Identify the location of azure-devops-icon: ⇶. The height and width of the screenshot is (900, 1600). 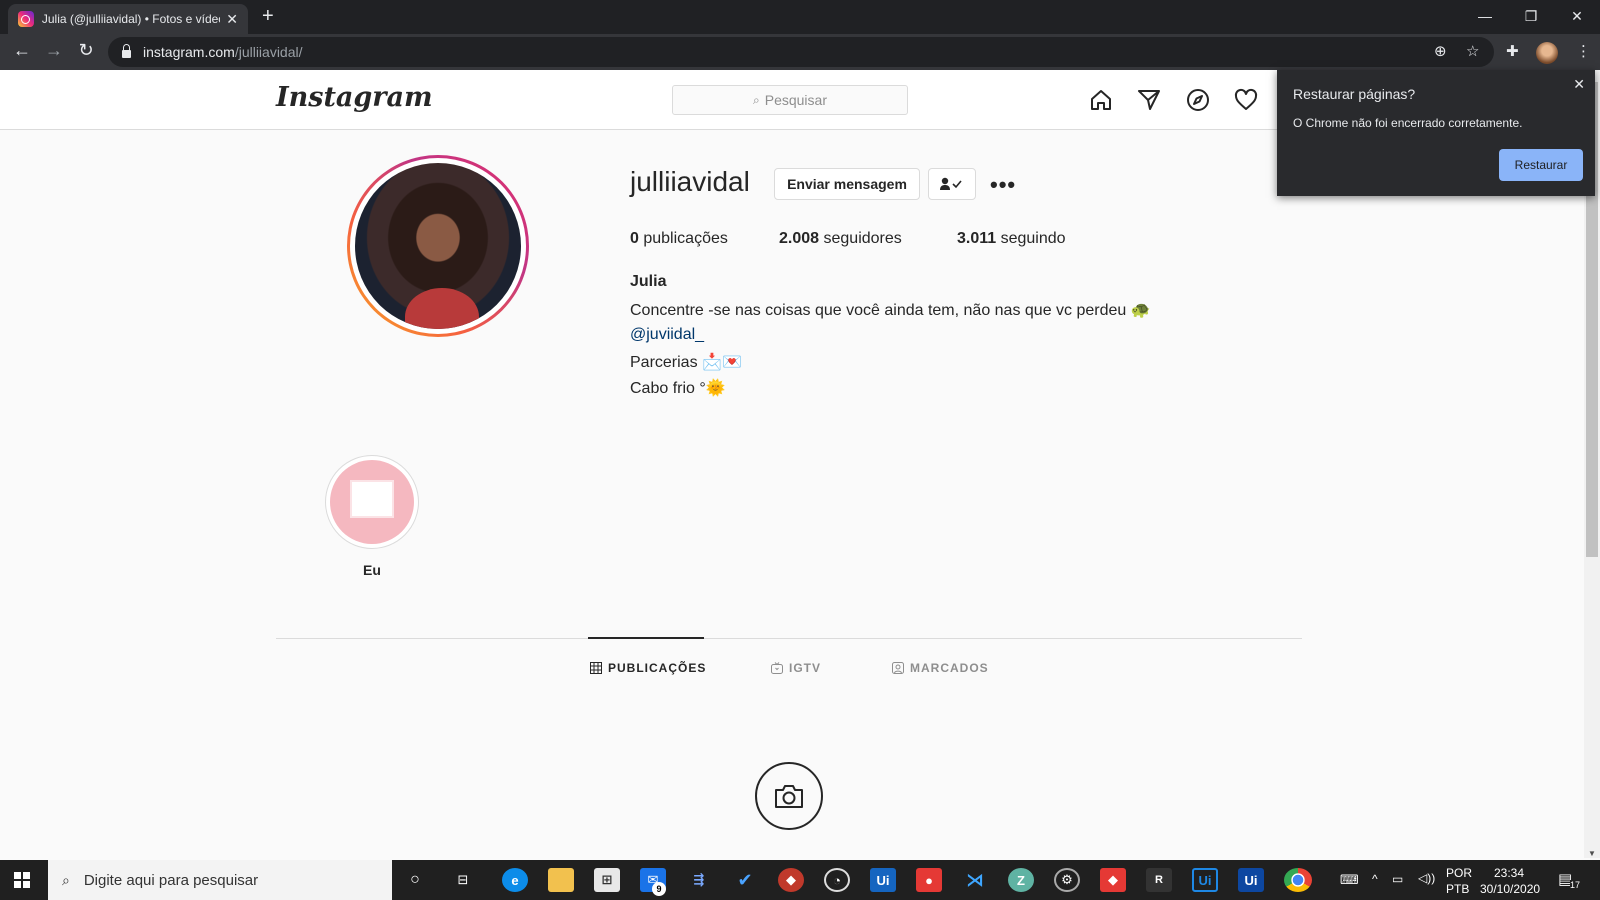
(699, 880).